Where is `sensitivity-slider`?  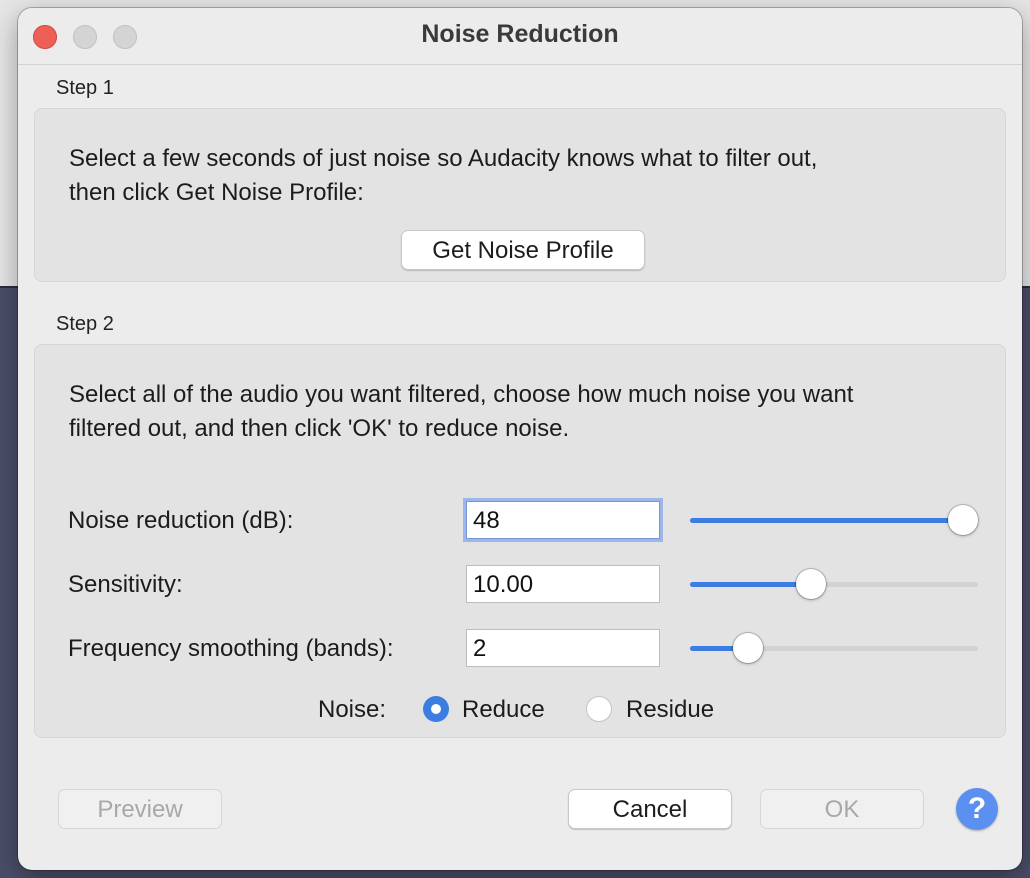
sensitivity-slider is located at coordinates (834, 584).